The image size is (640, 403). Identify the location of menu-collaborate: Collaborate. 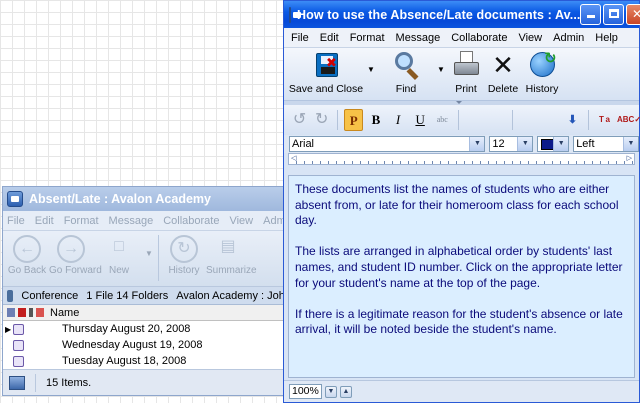
(479, 38).